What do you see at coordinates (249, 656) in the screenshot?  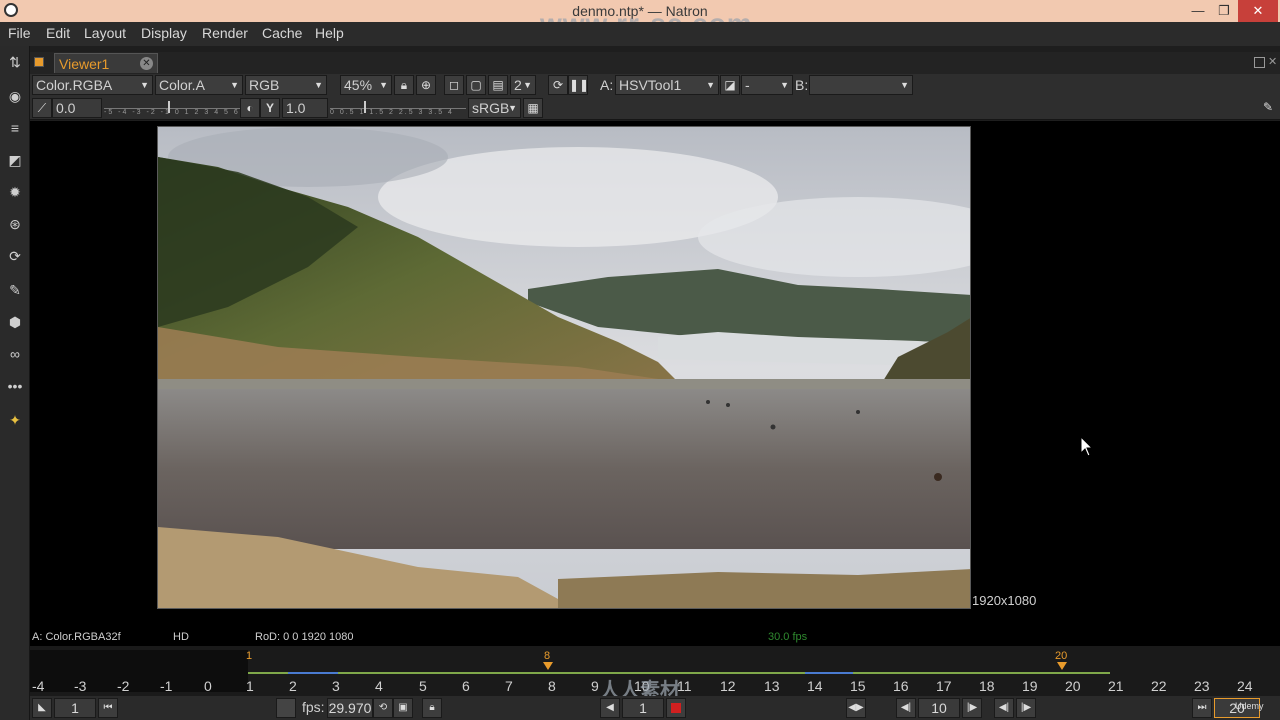 I see `in-point-marker: 1` at bounding box center [249, 656].